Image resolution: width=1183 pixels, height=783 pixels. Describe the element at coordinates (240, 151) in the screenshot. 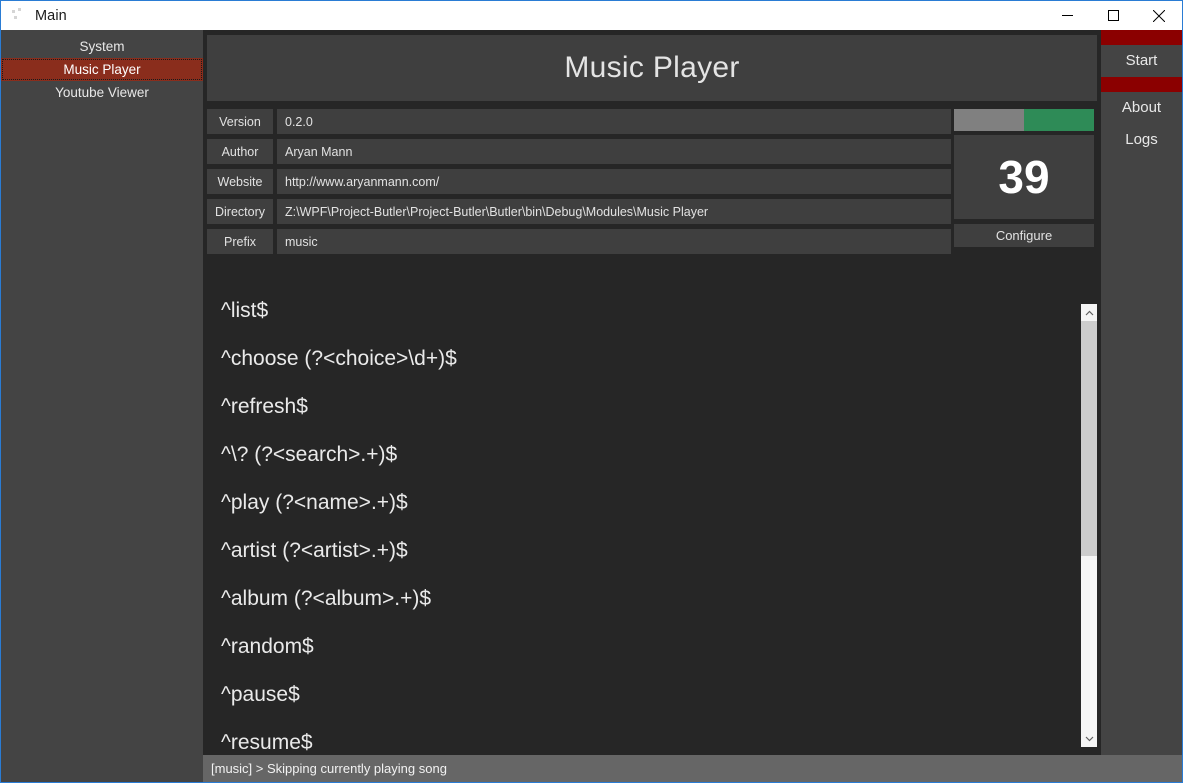

I see `label-author: Author` at that location.